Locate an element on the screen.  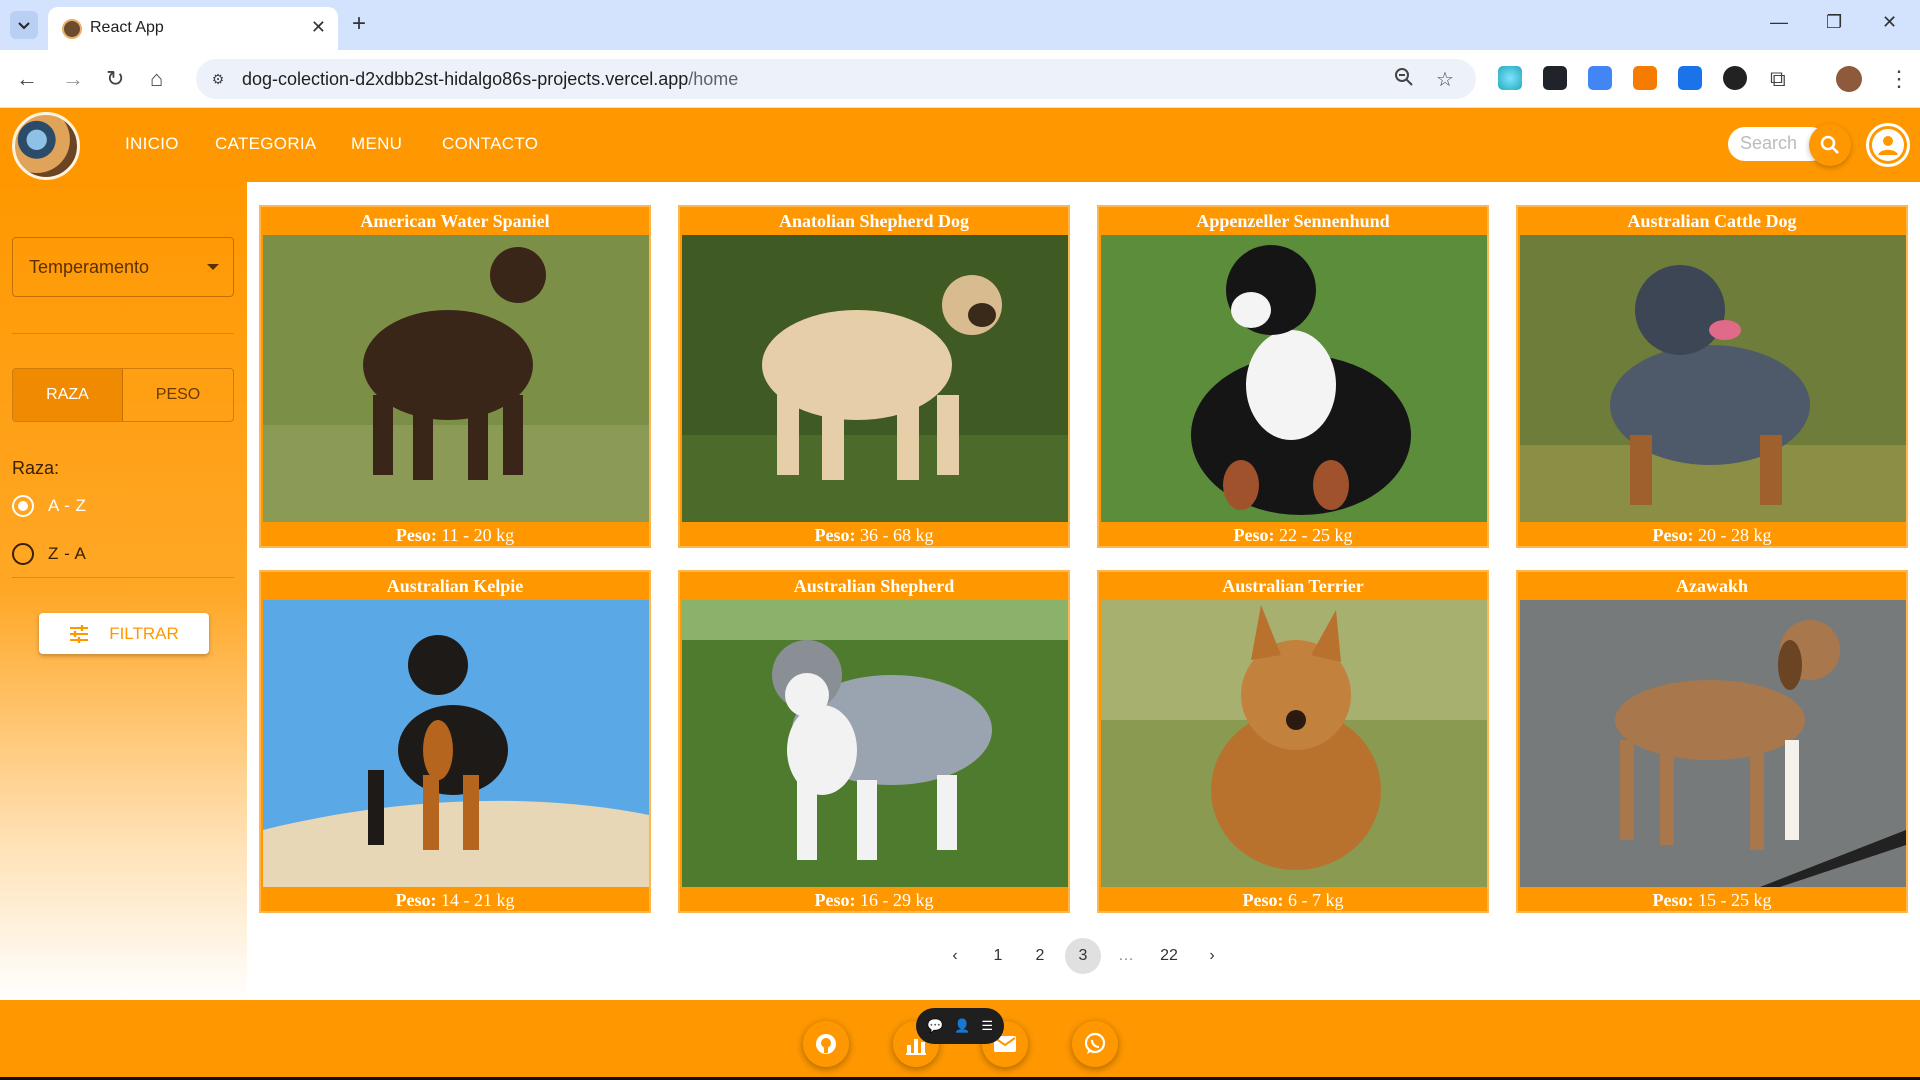
url-path: /home is located at coordinates (713, 79).